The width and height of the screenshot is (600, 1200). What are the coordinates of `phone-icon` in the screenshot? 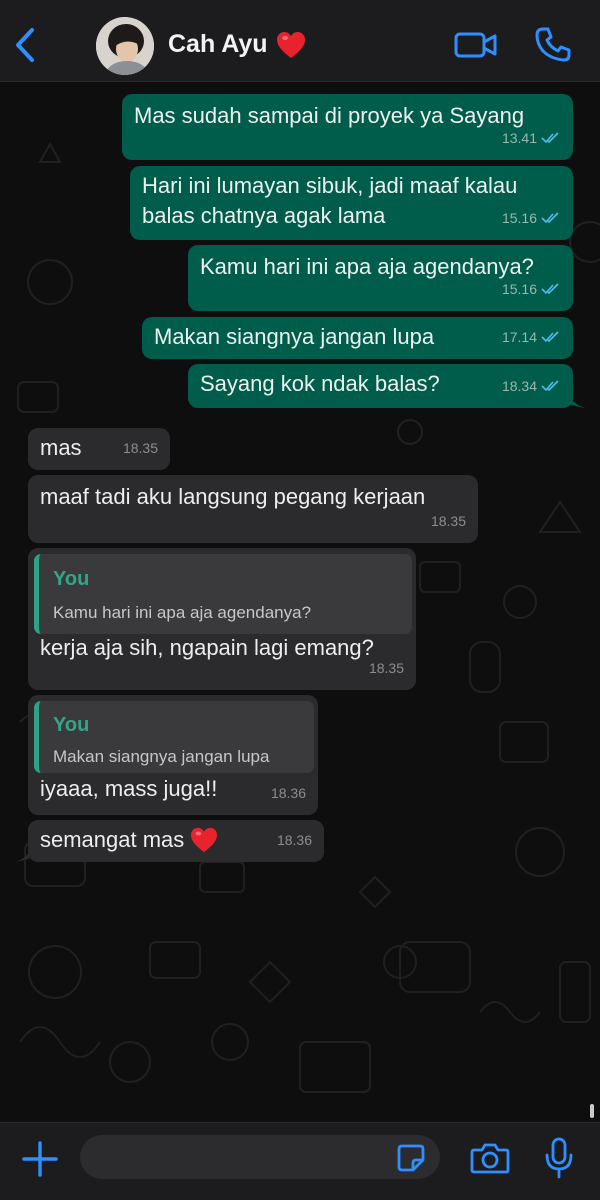 It's located at (553, 44).